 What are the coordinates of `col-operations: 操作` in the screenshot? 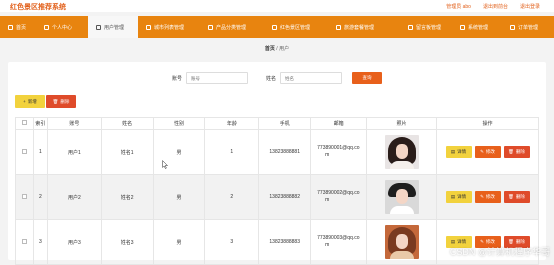 It's located at (487, 123).